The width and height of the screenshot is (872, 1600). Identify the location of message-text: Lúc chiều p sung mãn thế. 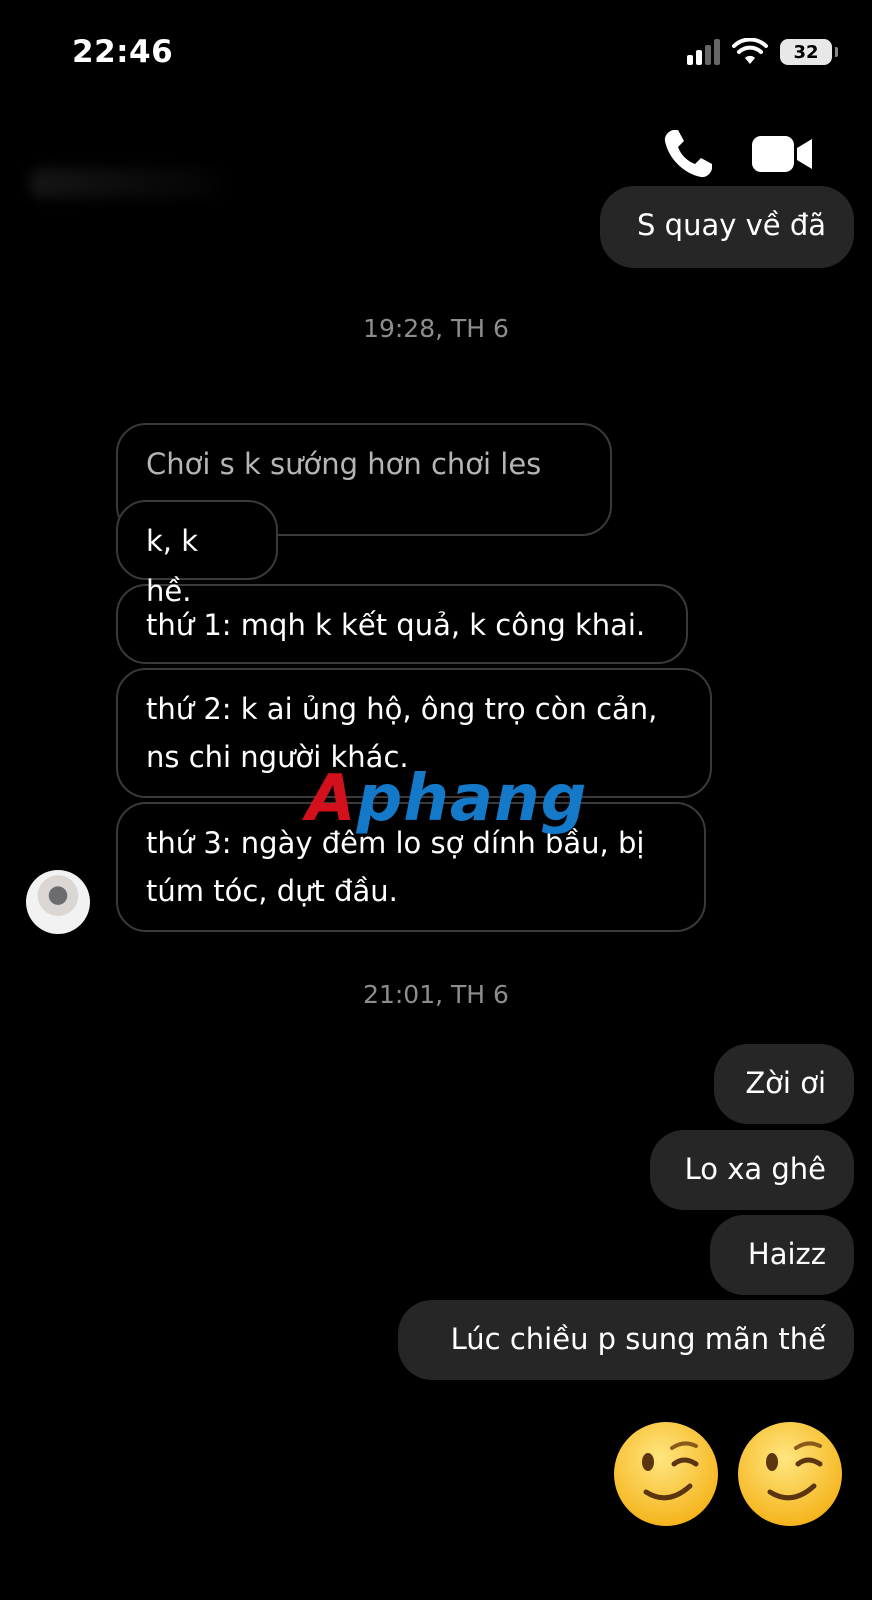
(638, 1339).